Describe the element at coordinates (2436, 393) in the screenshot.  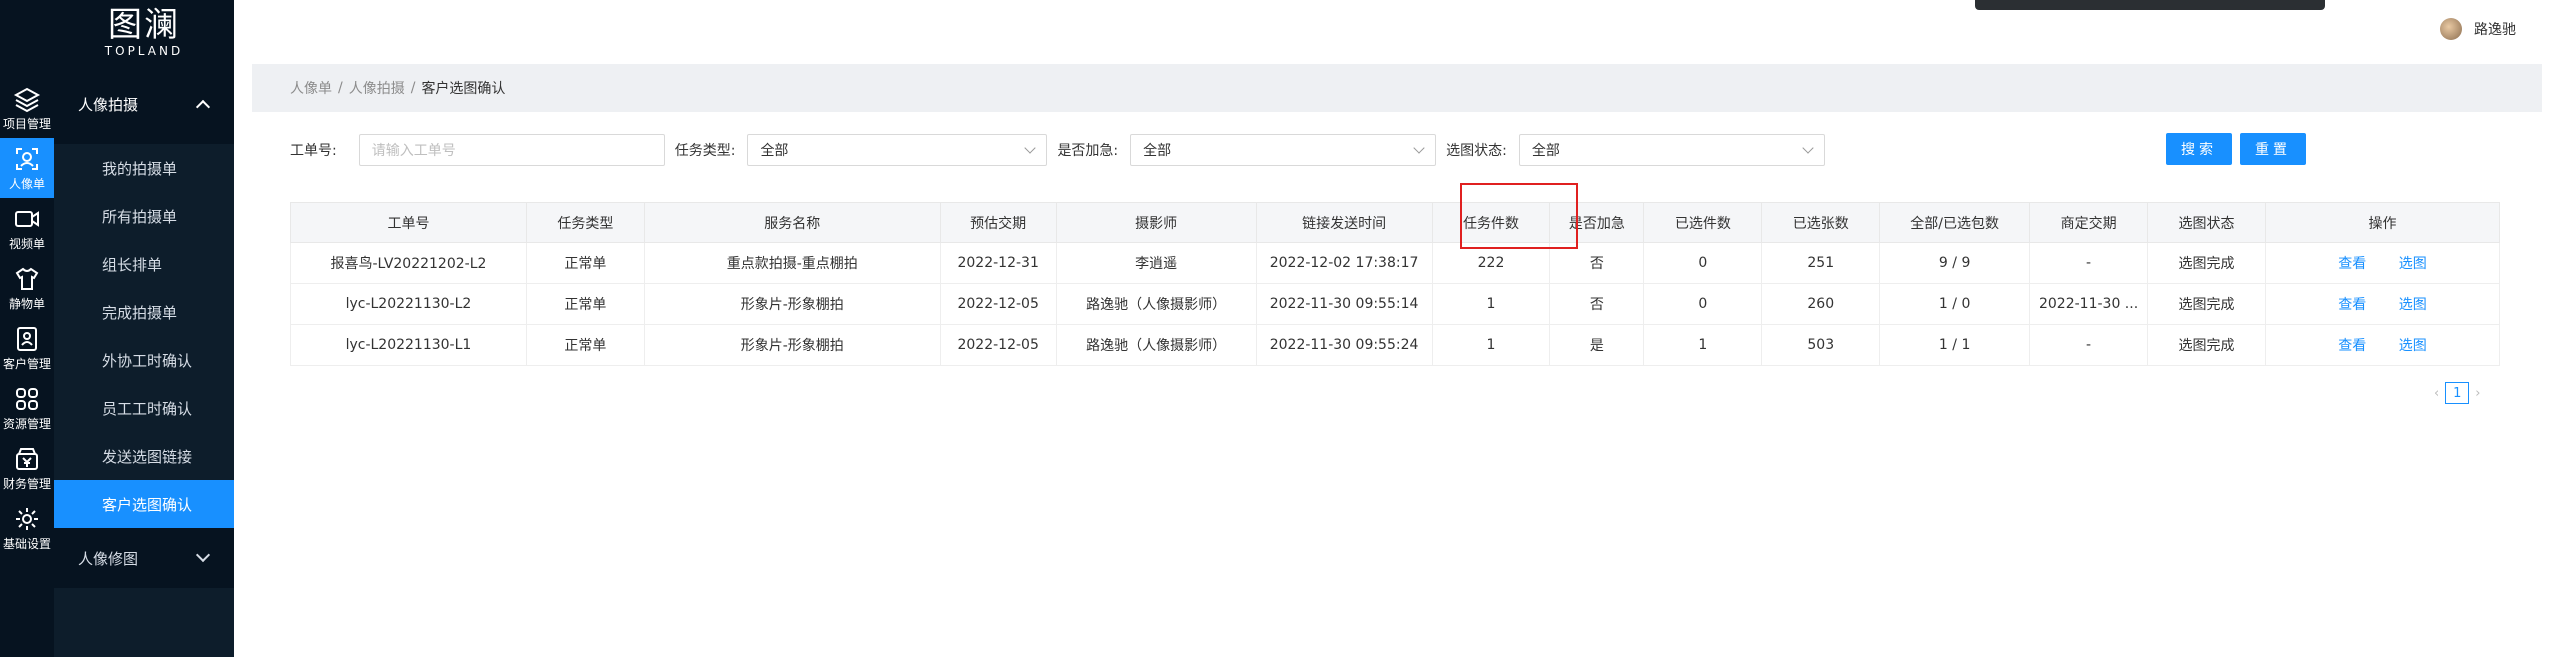
I see `prev-page-icon: ‹` at that location.